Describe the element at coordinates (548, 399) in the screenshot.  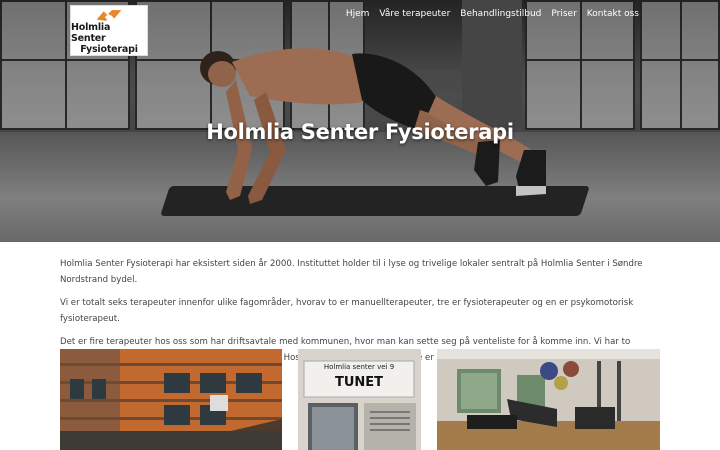
I see `gallery-photo-gym` at that location.